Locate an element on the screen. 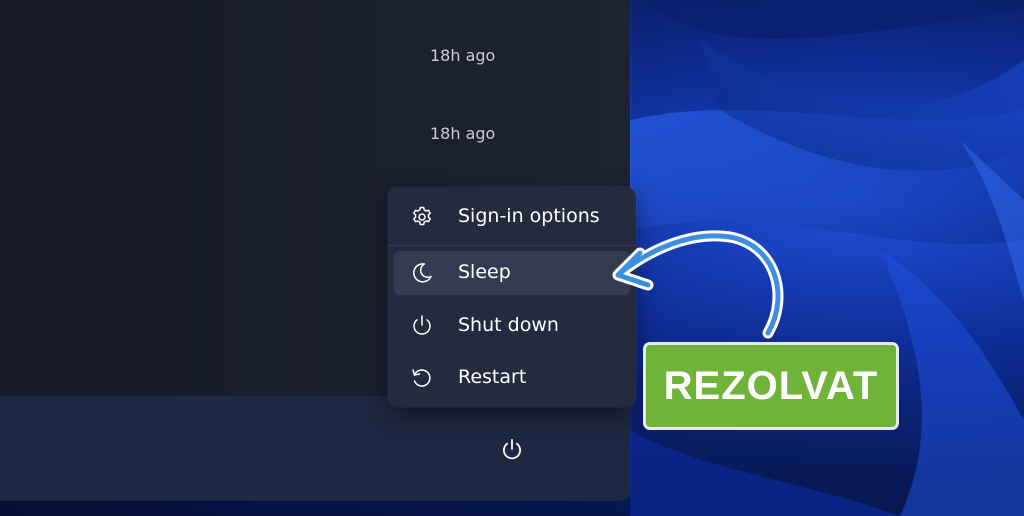 Image resolution: width=1024 pixels, height=516 pixels. menu-item-shut-down: Shut down is located at coordinates (512, 326).